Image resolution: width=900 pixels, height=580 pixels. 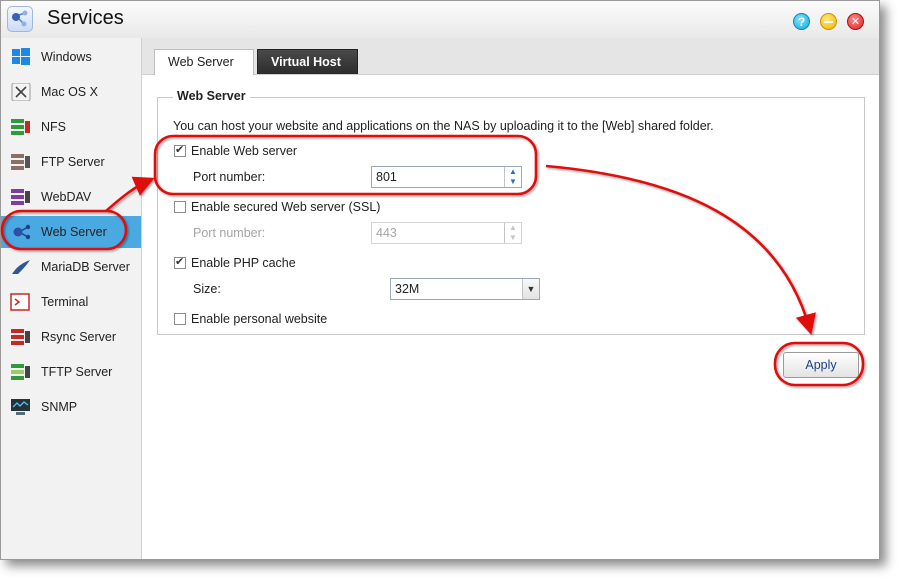 What do you see at coordinates (180, 262) in the screenshot?
I see `enable-php-cache-checkbox` at bounding box center [180, 262].